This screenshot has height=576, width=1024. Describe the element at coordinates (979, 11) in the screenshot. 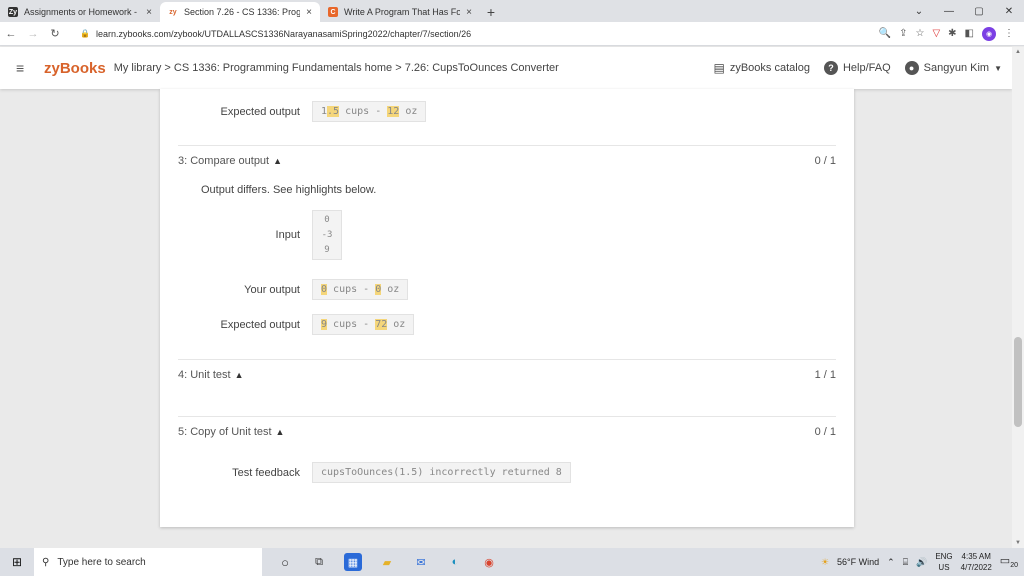

I see `restore-icon: ▢` at that location.